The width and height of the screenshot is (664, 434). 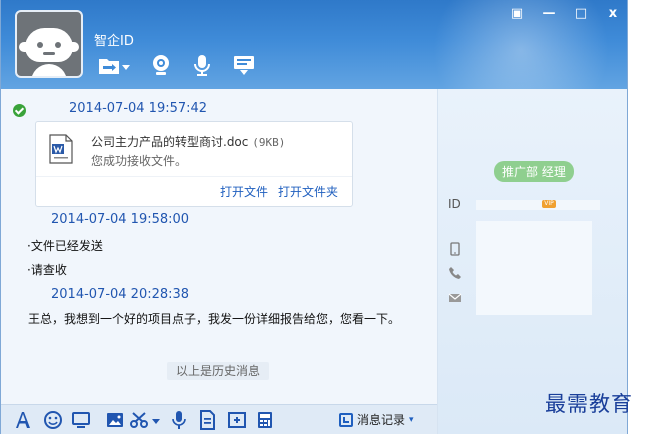 I want to click on id-value, so click(x=538, y=205).